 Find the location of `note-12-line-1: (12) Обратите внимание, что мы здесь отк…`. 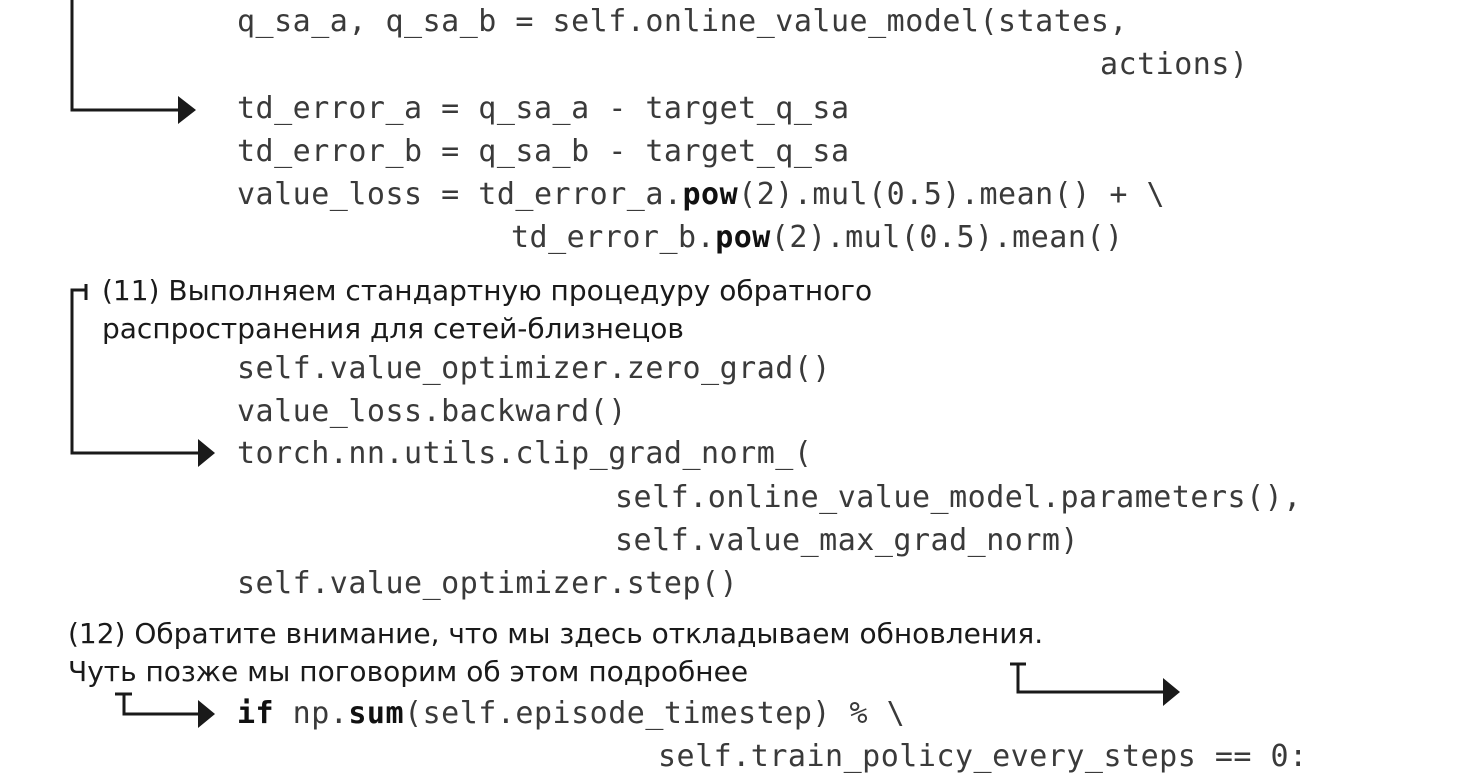

note-12-line-1: (12) Обратите внимание, что мы здесь отк… is located at coordinates (556, 633).